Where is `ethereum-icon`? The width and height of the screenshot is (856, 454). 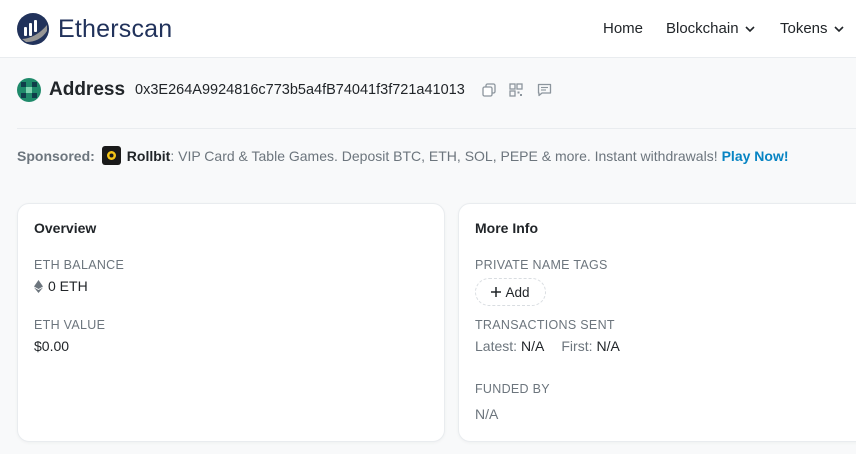
ethereum-icon is located at coordinates (38, 286).